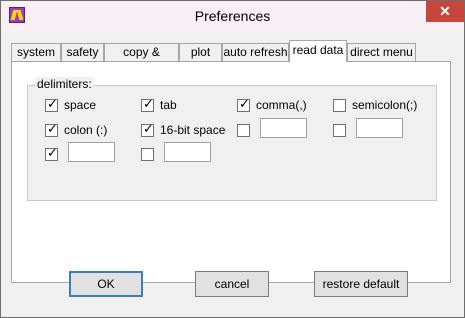 This screenshot has height=318, width=465. Describe the element at coordinates (64, 84) in the screenshot. I see `delimiters-group-label: delimiters:` at that location.